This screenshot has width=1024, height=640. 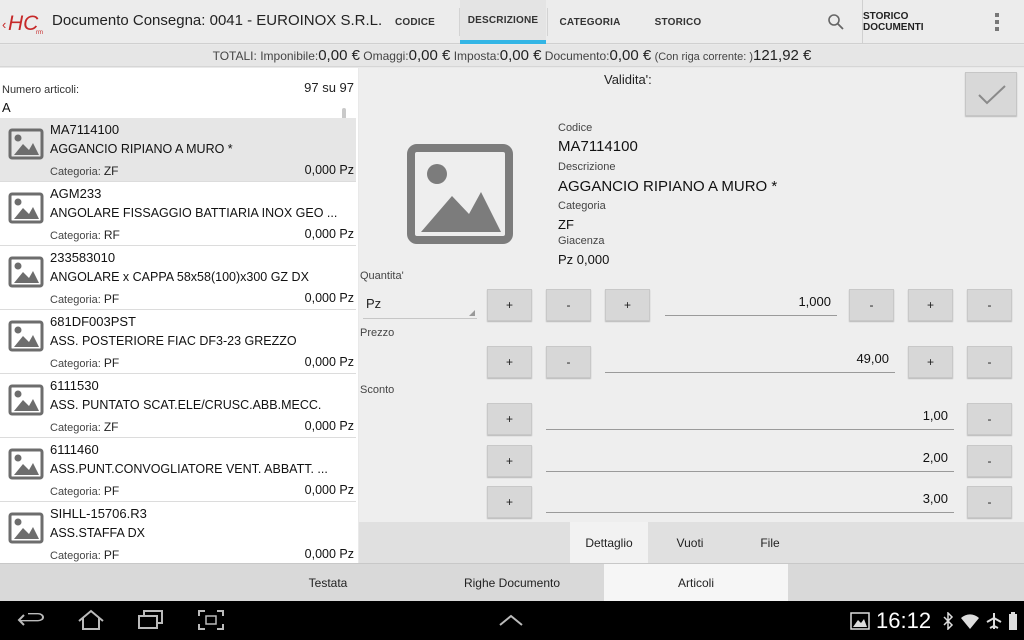 I want to click on item-code: 681DF003PST, so click(x=93, y=321).